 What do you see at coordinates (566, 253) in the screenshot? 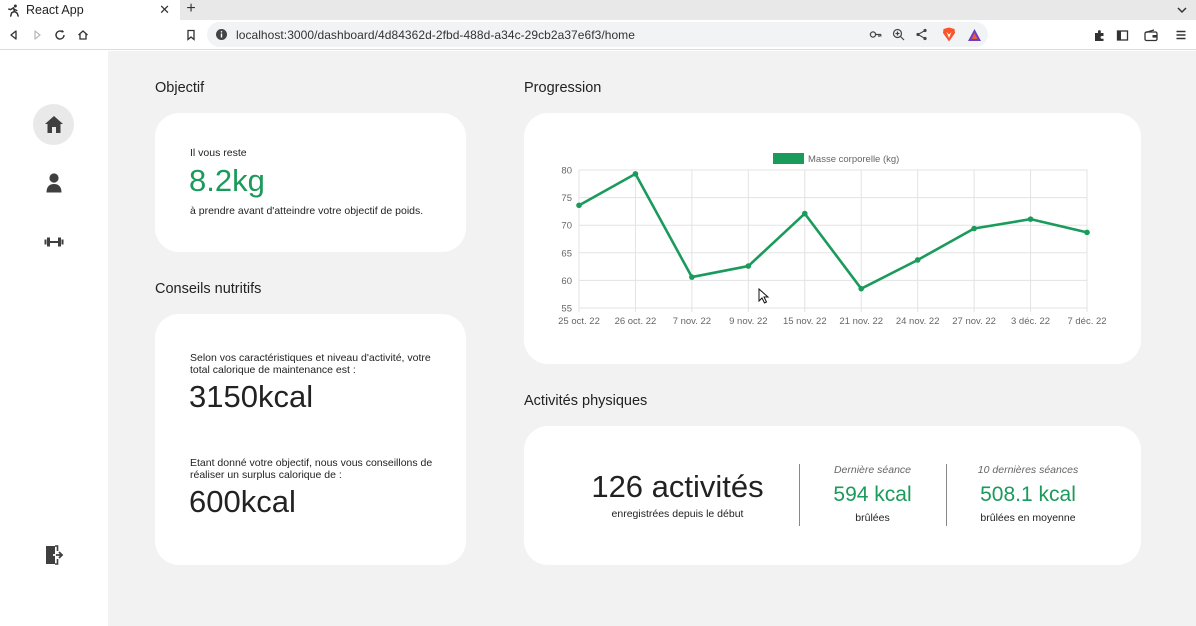
I see `y-tick-label: 65` at bounding box center [566, 253].